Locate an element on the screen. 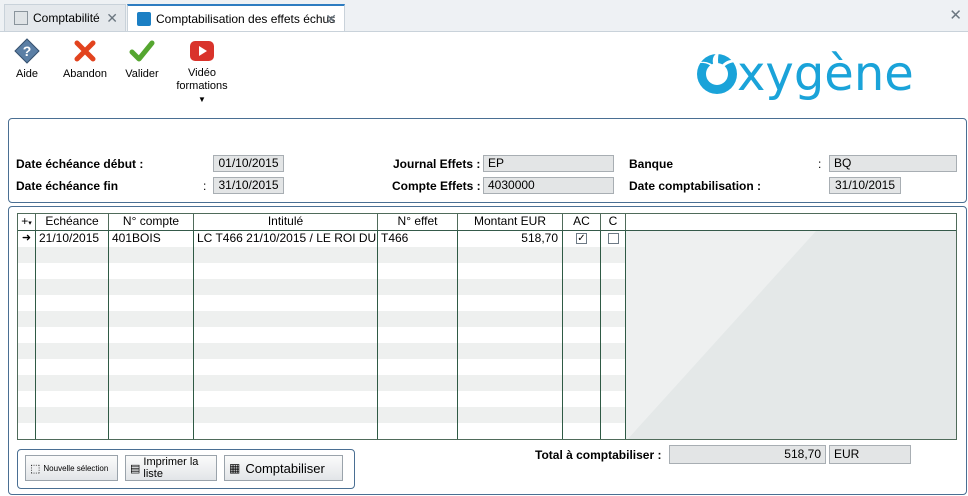  date-start-field: 01/10/2015 is located at coordinates (248, 163).